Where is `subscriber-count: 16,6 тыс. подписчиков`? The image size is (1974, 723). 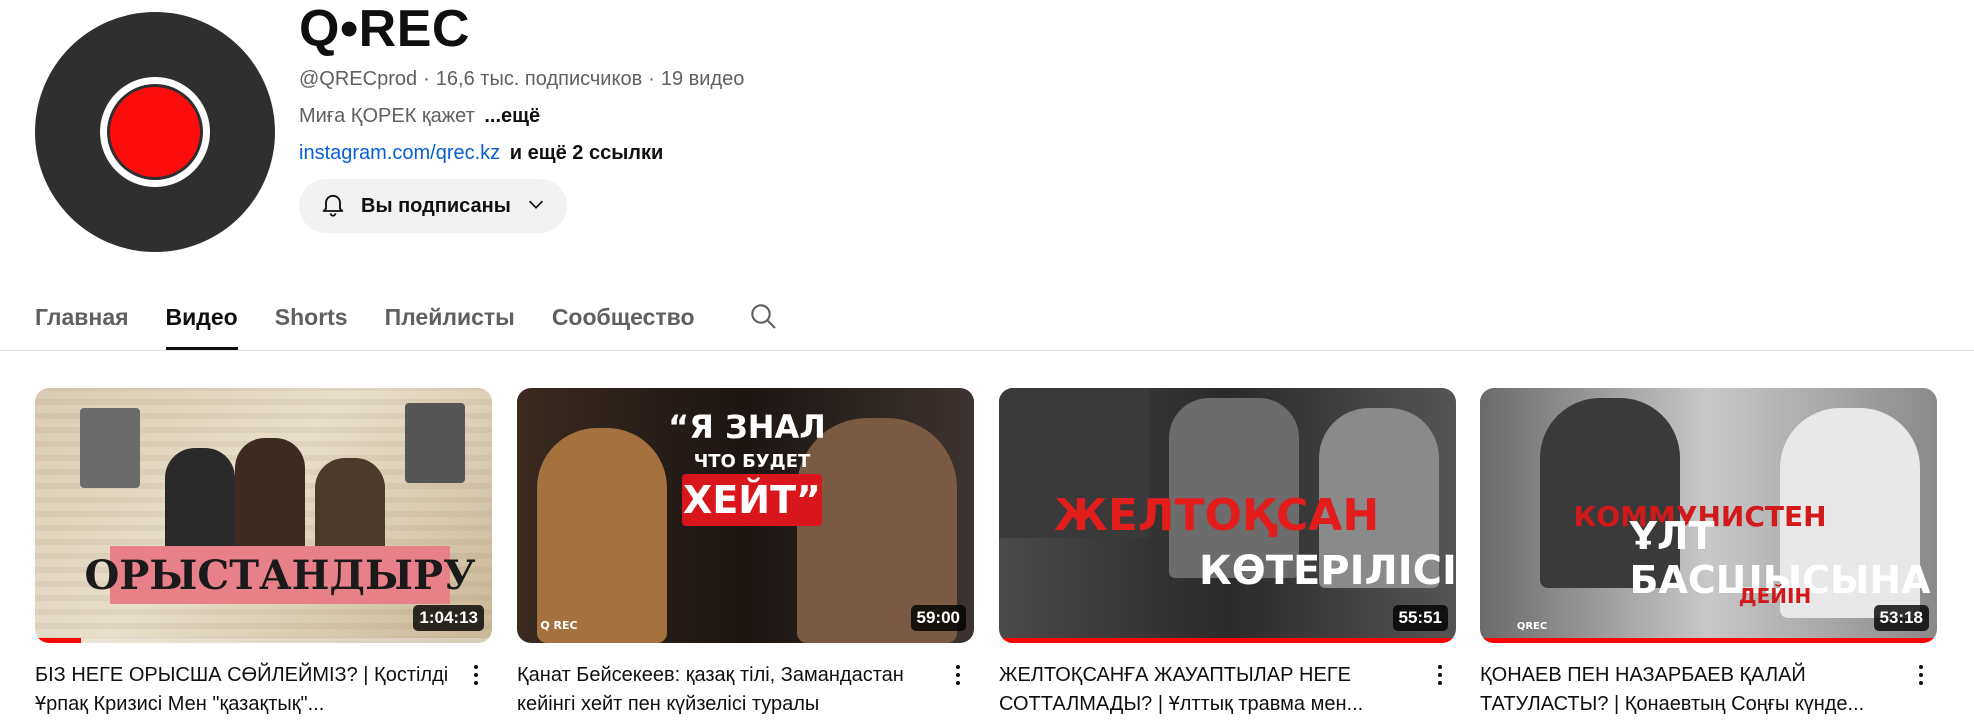 subscriber-count: 16,6 тыс. подписчиков is located at coordinates (539, 79).